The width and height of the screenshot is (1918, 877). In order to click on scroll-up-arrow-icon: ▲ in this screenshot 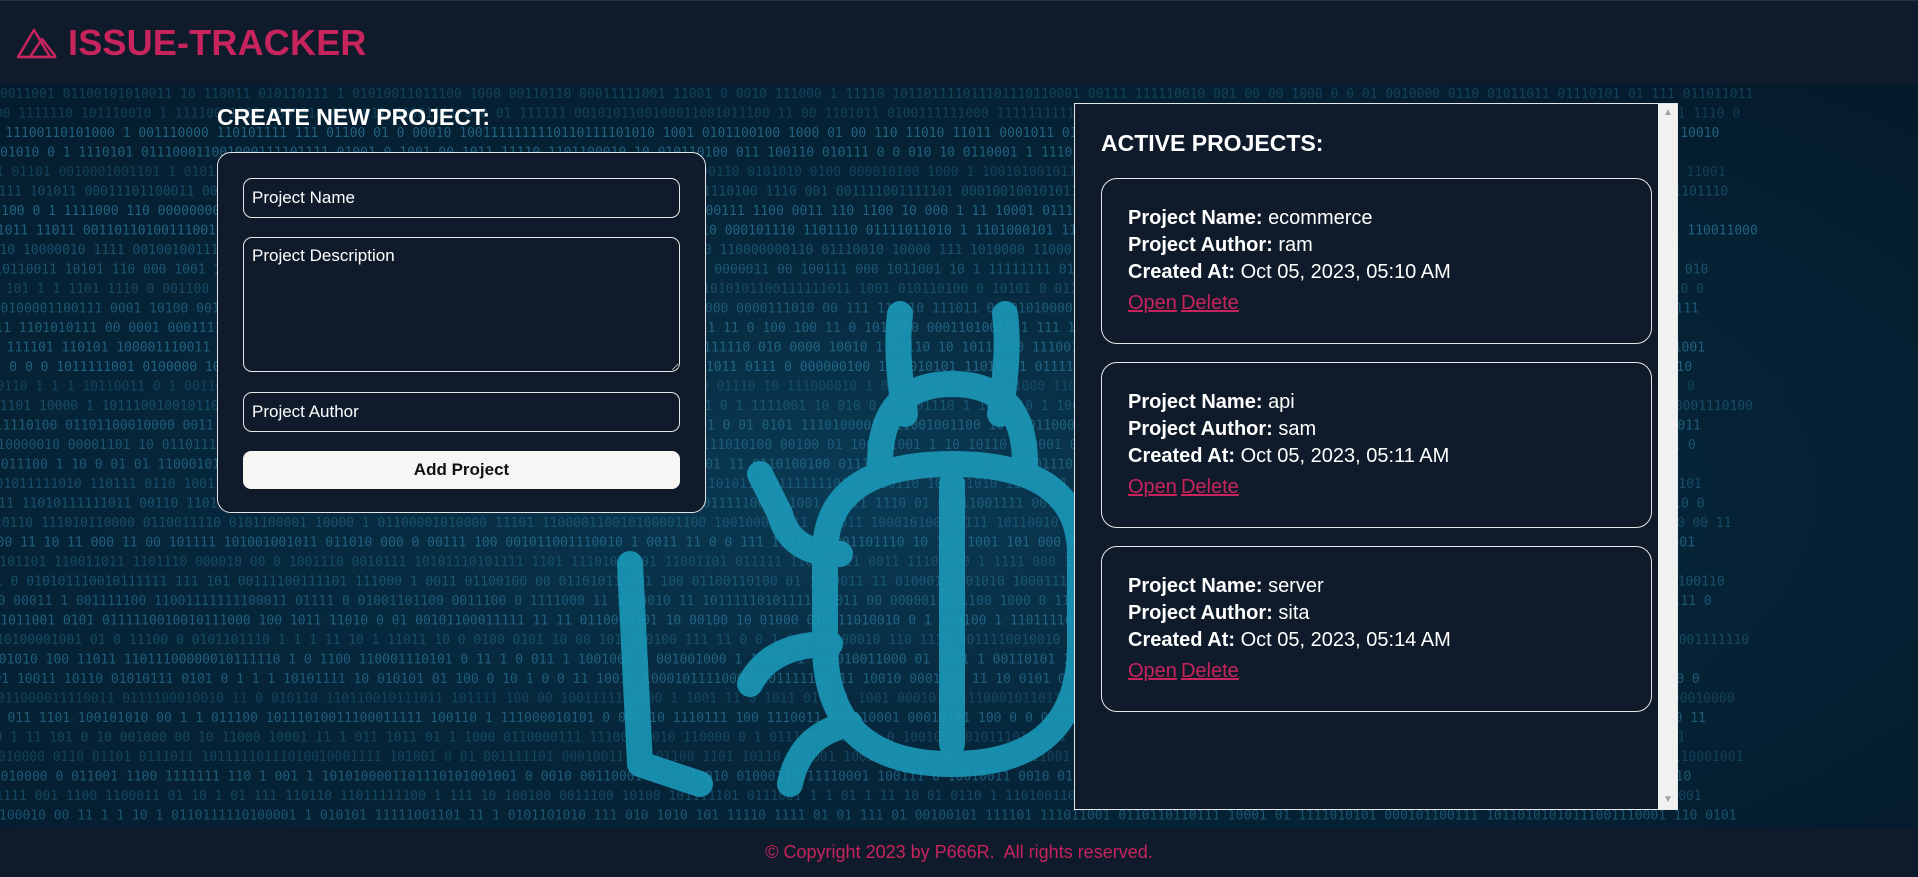, I will do `click(1667, 113)`.